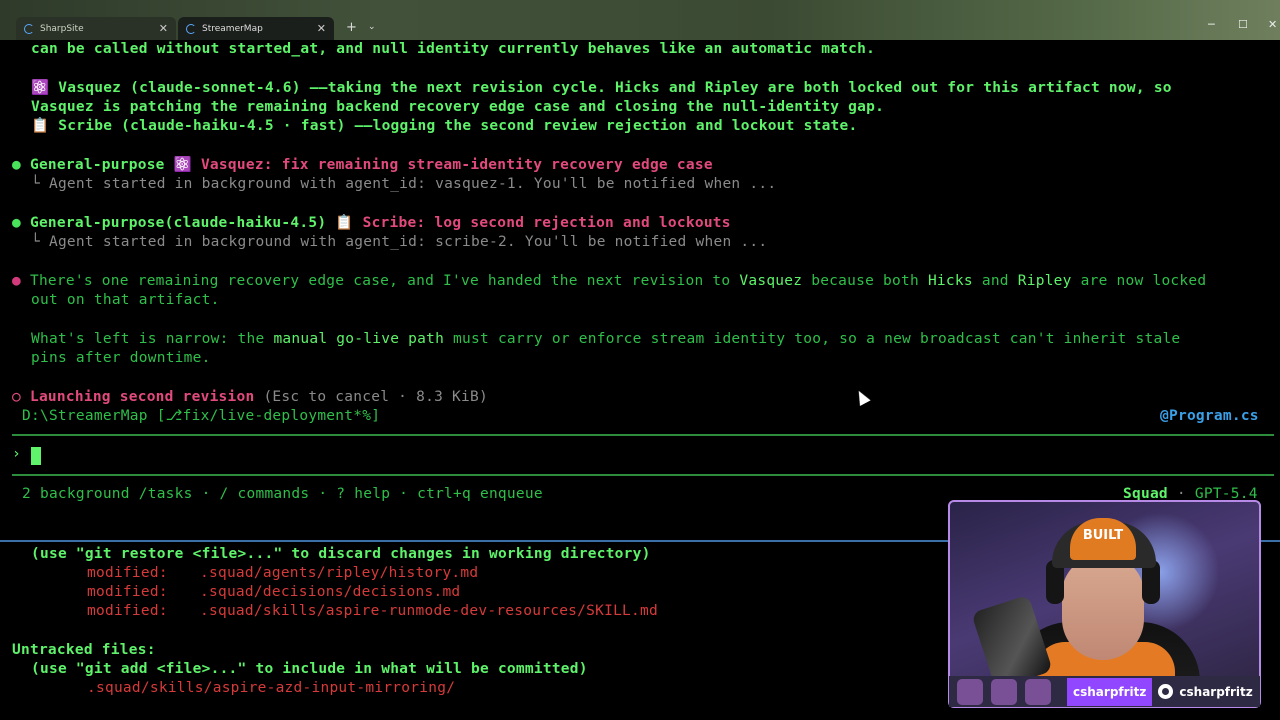 This screenshot has width=1280, height=720. Describe the element at coordinates (36, 456) in the screenshot. I see `text-cursor` at that location.